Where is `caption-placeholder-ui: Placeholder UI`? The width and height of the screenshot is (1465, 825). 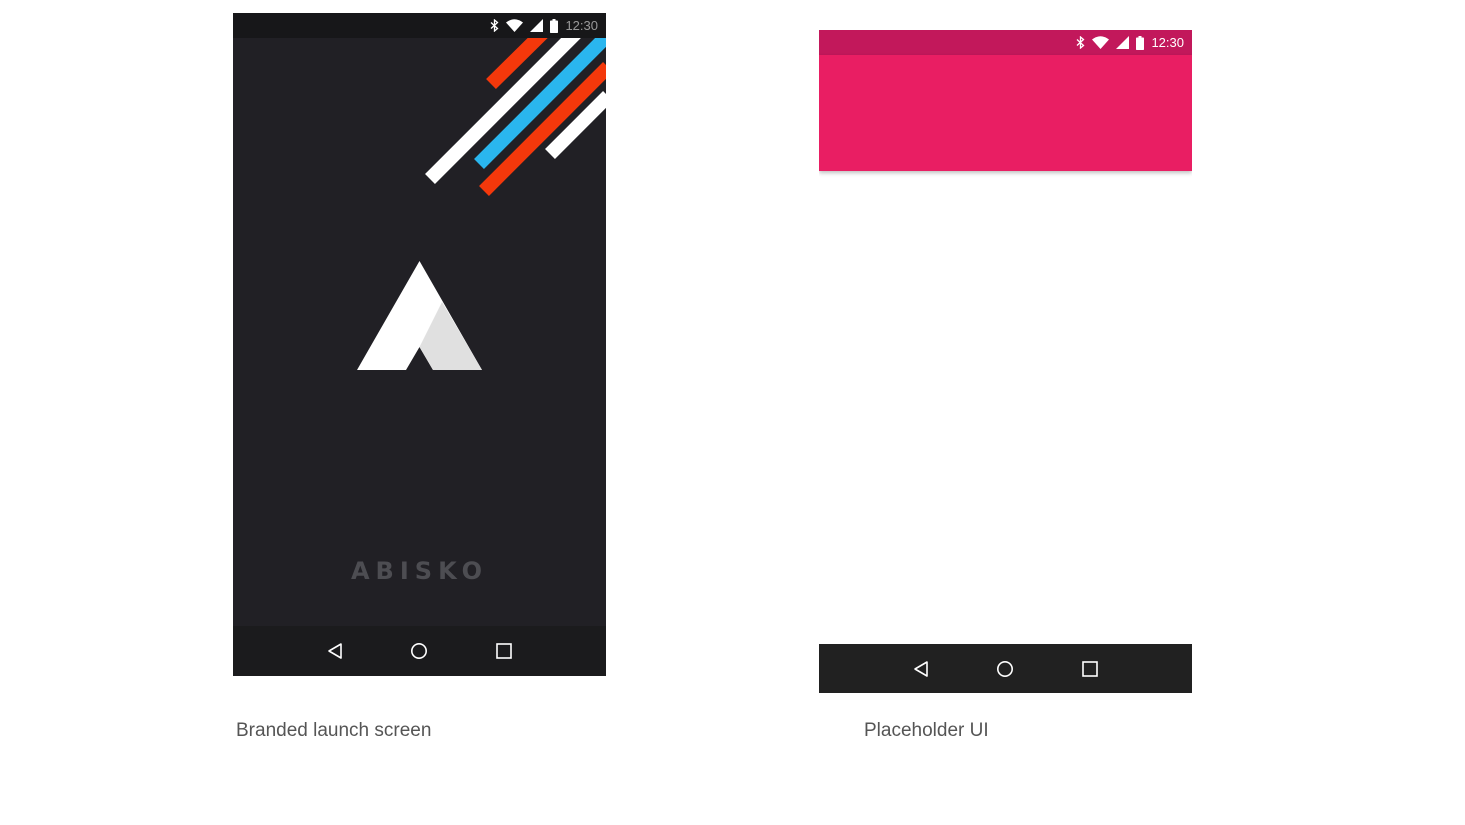
caption-placeholder-ui: Placeholder UI is located at coordinates (926, 730).